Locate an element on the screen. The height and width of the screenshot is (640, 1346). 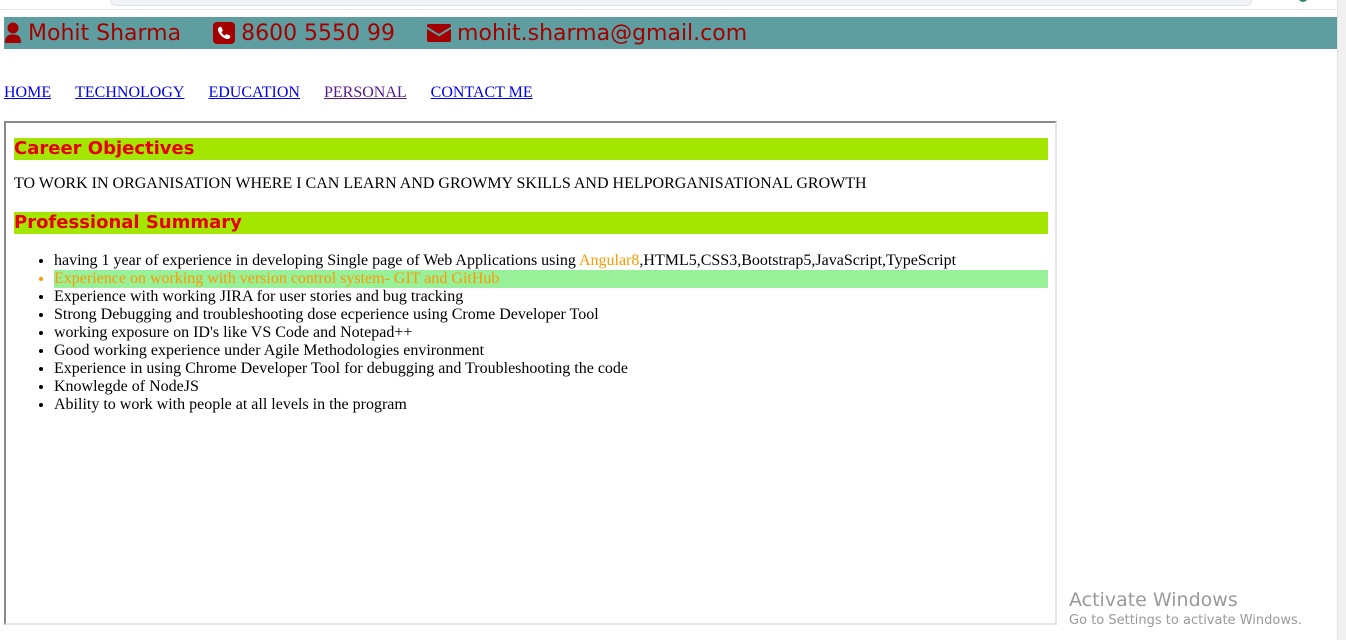
contact-phone-text: 8600 5550 99 is located at coordinates (318, 33).